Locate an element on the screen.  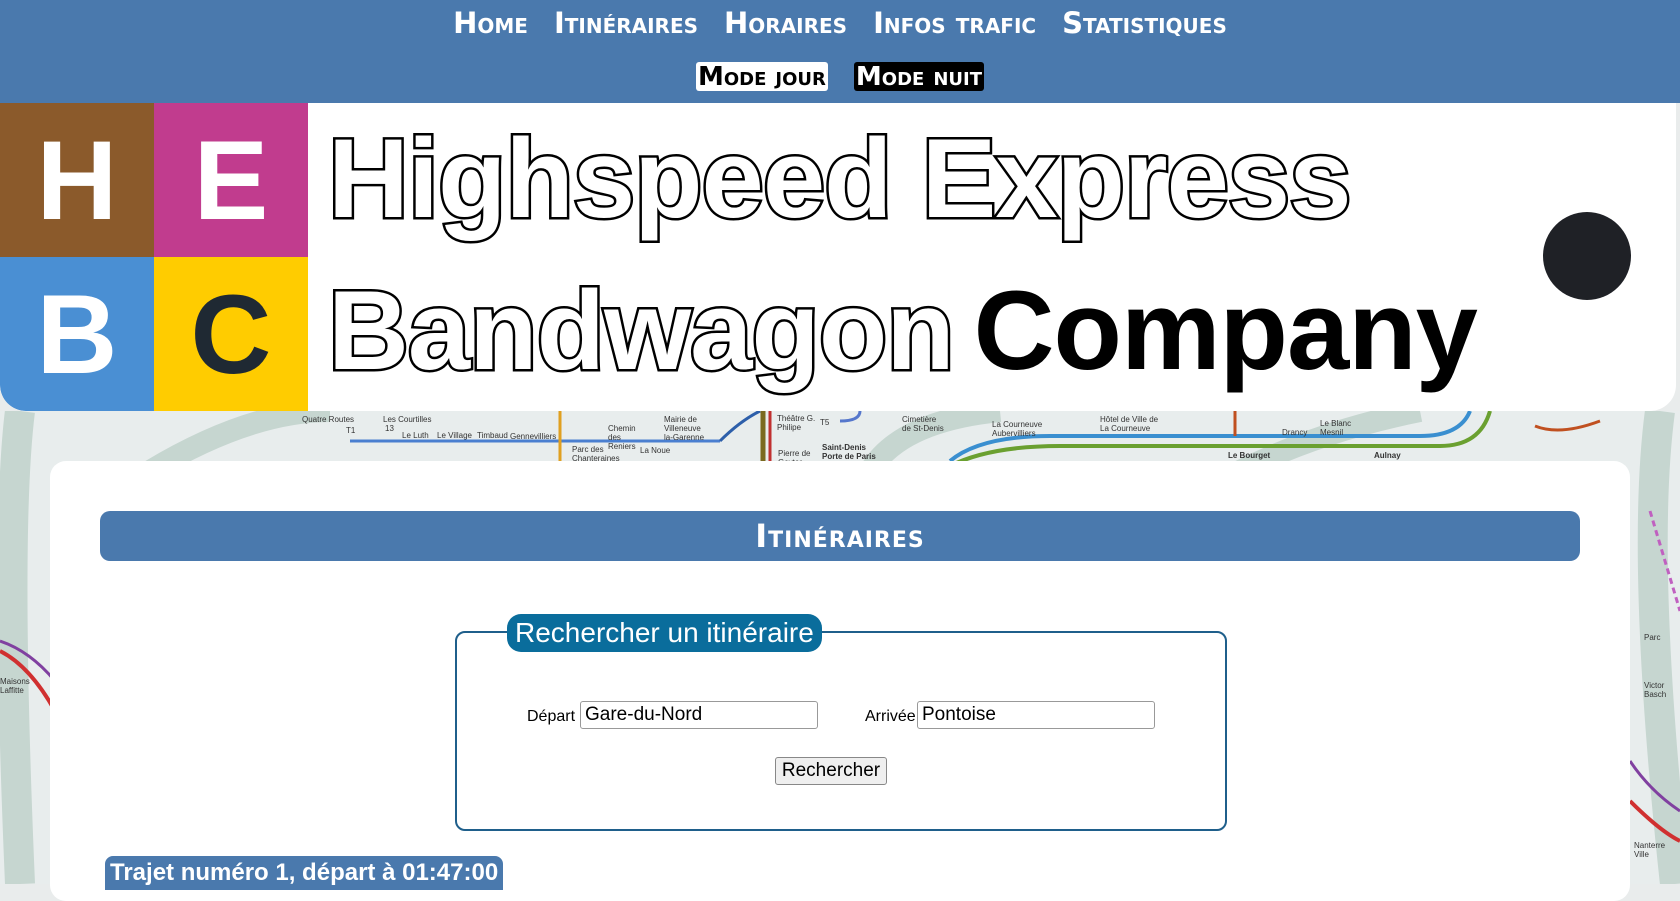
brand-name-line2: Bandwagon Company is located at coordinates (902, 330).